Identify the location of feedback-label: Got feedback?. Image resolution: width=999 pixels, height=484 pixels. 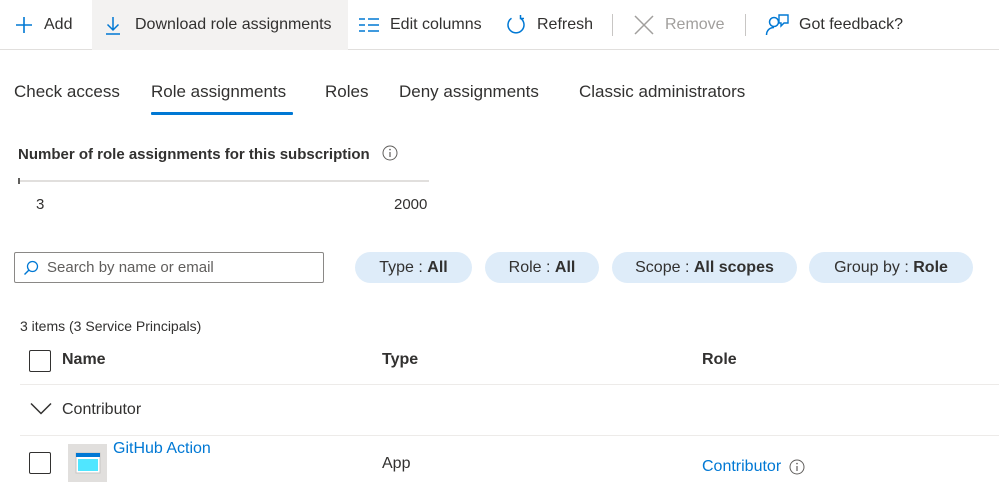
(851, 24).